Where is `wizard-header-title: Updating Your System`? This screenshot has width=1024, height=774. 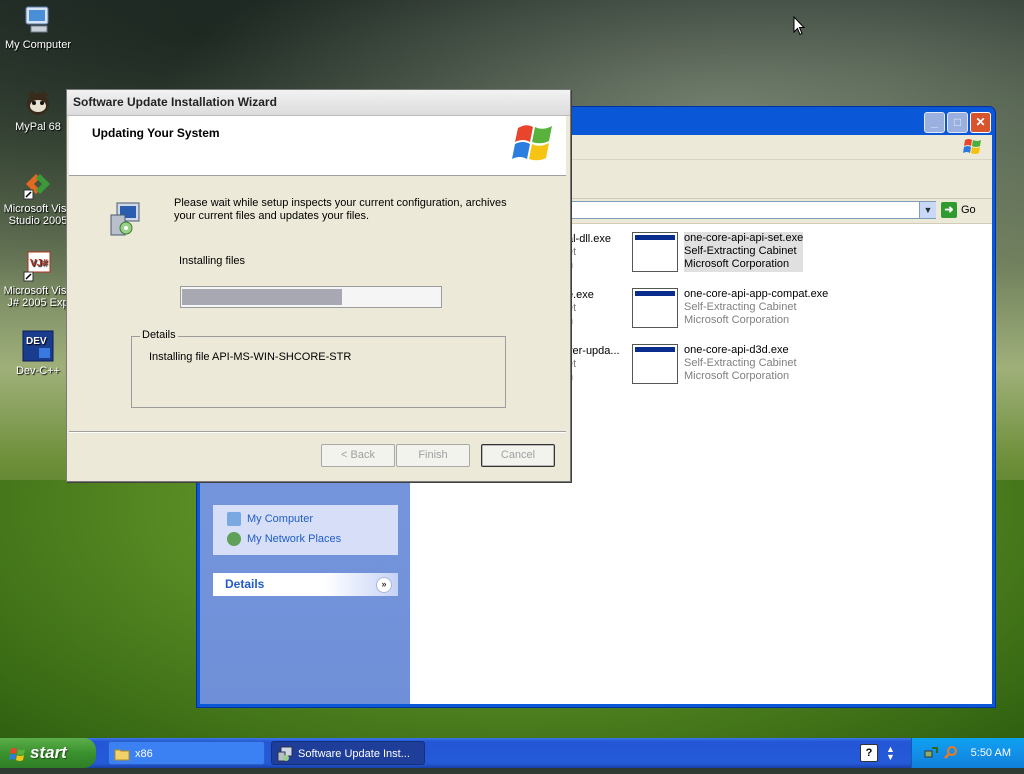 wizard-header-title: Updating Your System is located at coordinates (156, 133).